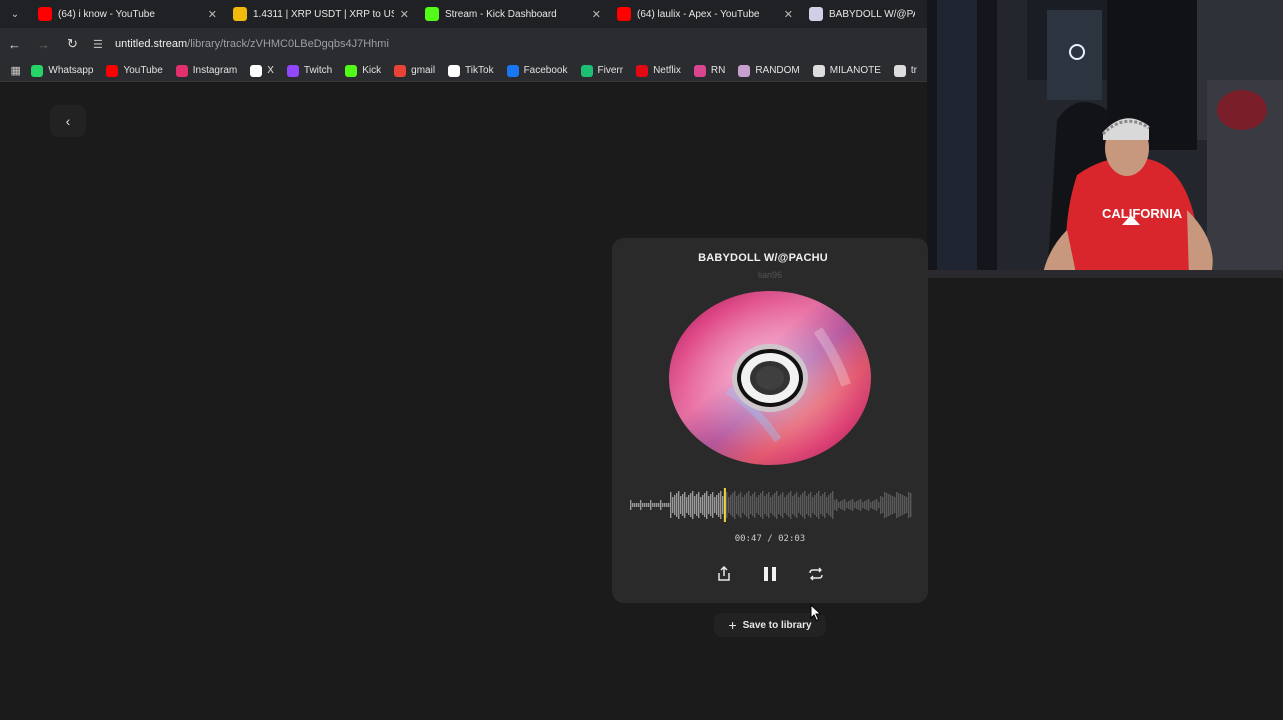  Describe the element at coordinates (454, 70) in the screenshot. I see `tiktok-icon` at that location.